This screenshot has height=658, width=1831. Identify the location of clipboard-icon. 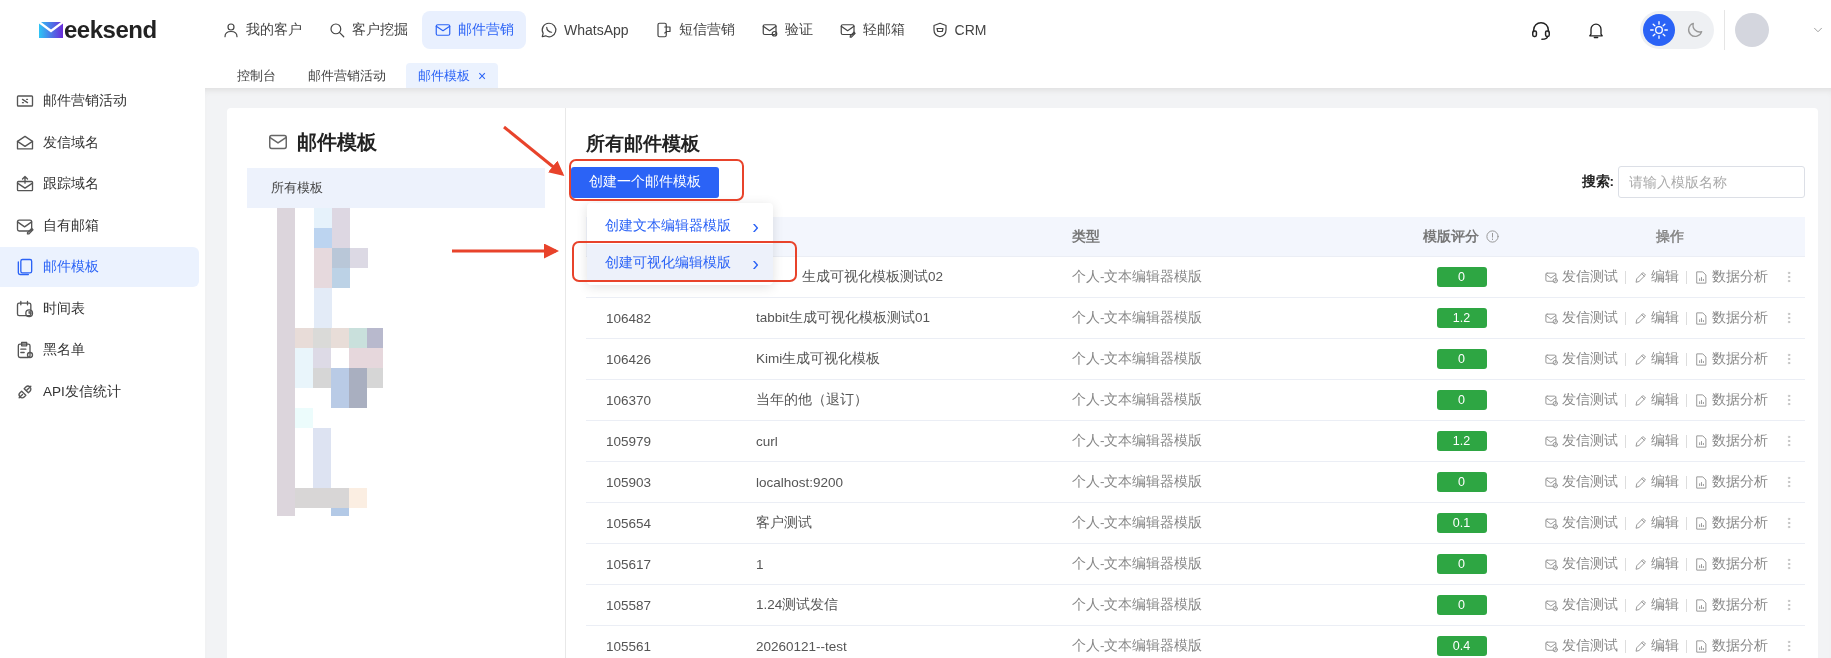
(25, 350).